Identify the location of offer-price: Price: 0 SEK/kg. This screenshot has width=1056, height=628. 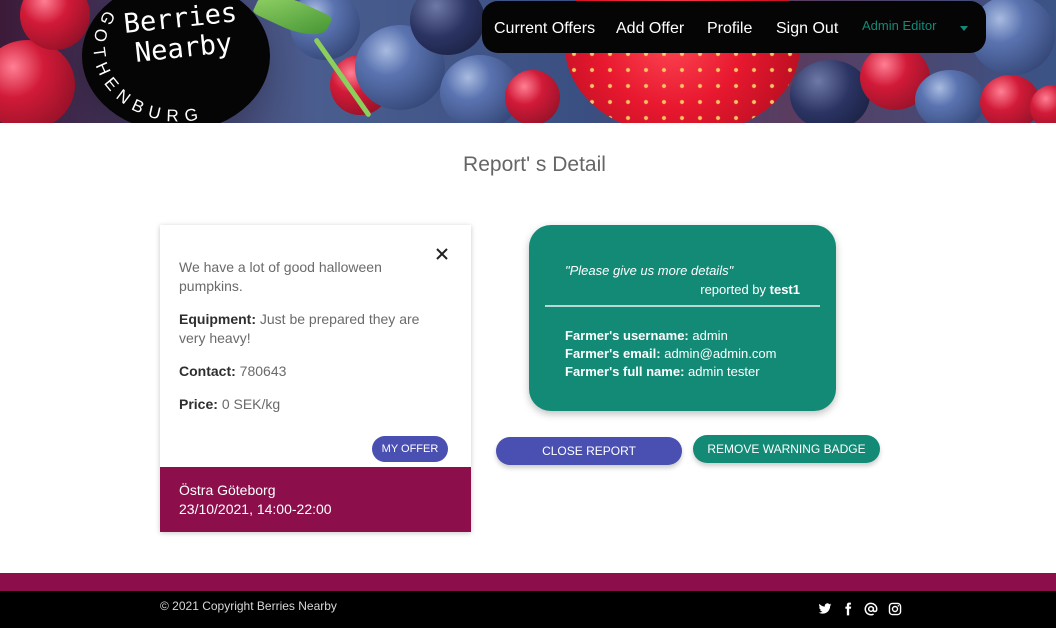
(310, 404).